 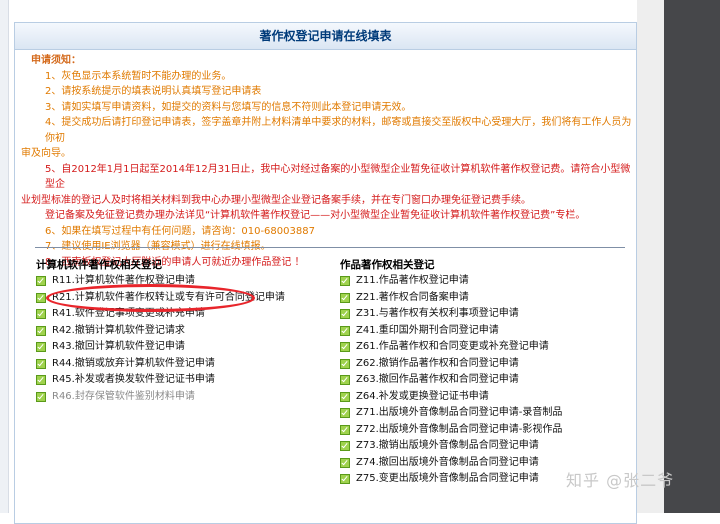 I want to click on notice-item-4-cont: 审及向导。, so click(x=46, y=153).